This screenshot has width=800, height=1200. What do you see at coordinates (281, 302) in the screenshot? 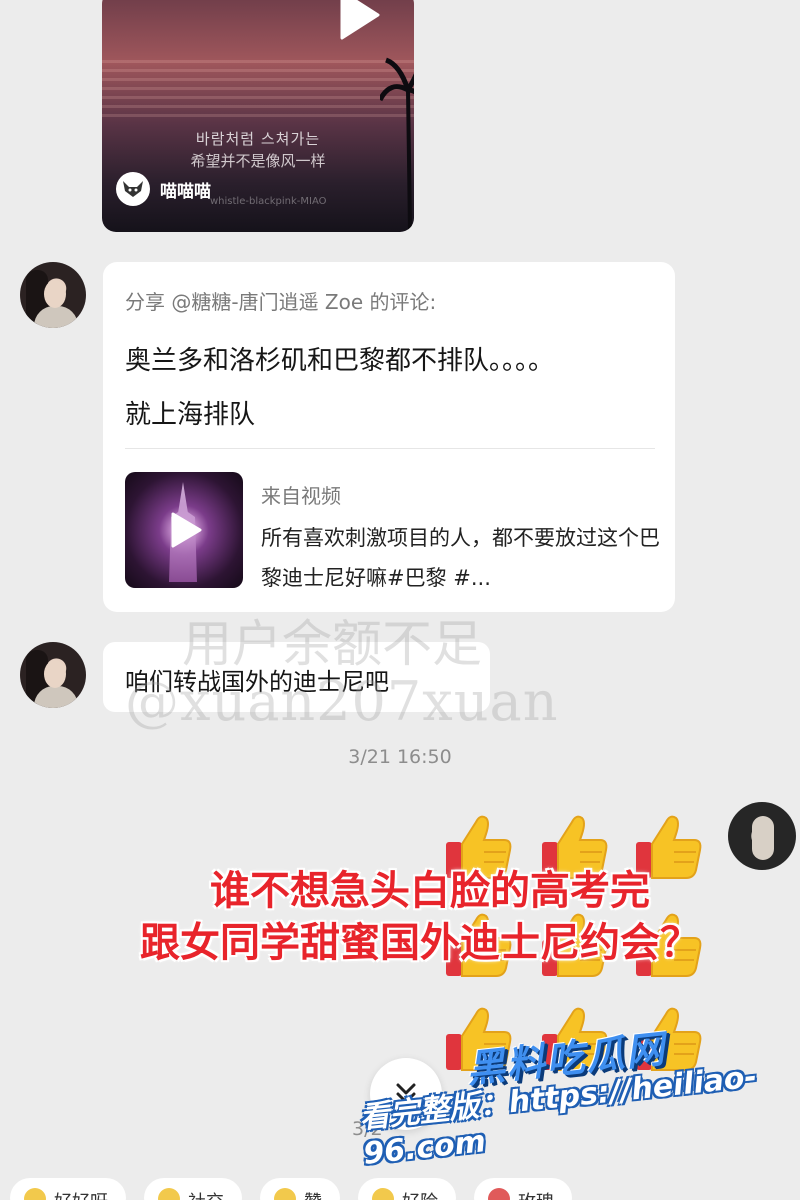
I see `share-header: 分享 @糖糖-唐门逍遥 Zoe 的评论:` at bounding box center [281, 302].